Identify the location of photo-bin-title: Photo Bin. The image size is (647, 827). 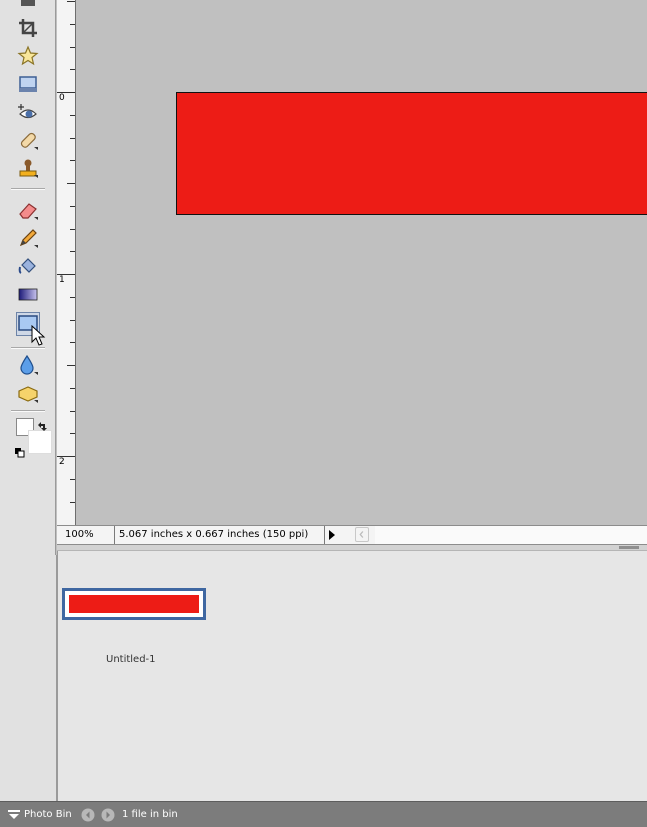
(48, 814).